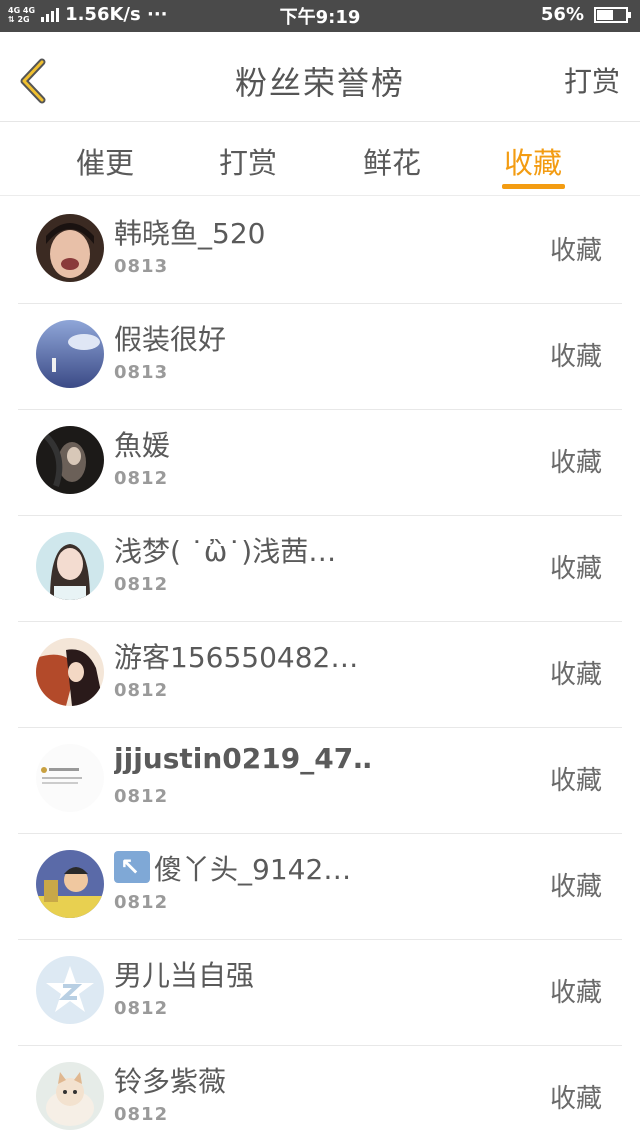 Image resolution: width=640 pixels, height=1138 pixels. I want to click on battery-percent: 56%, so click(562, 14).